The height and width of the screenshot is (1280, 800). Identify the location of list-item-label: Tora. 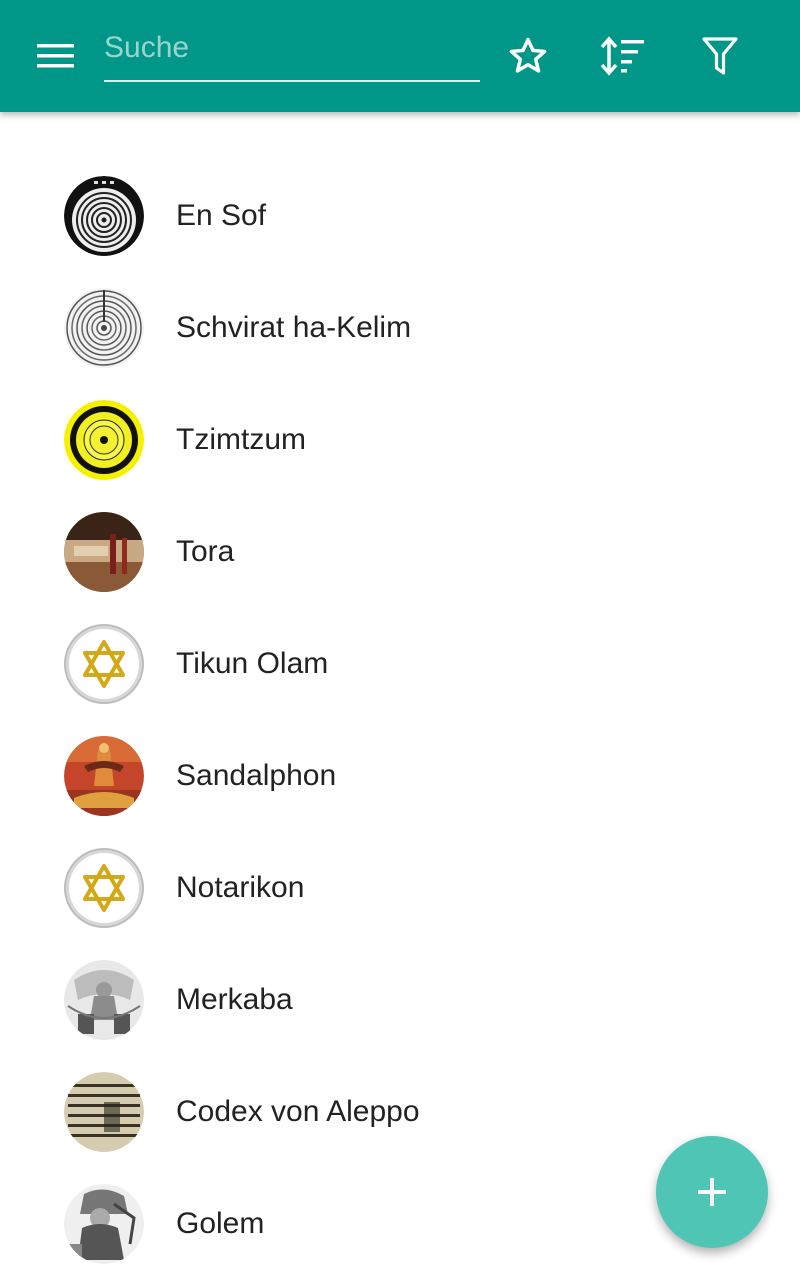
(205, 551).